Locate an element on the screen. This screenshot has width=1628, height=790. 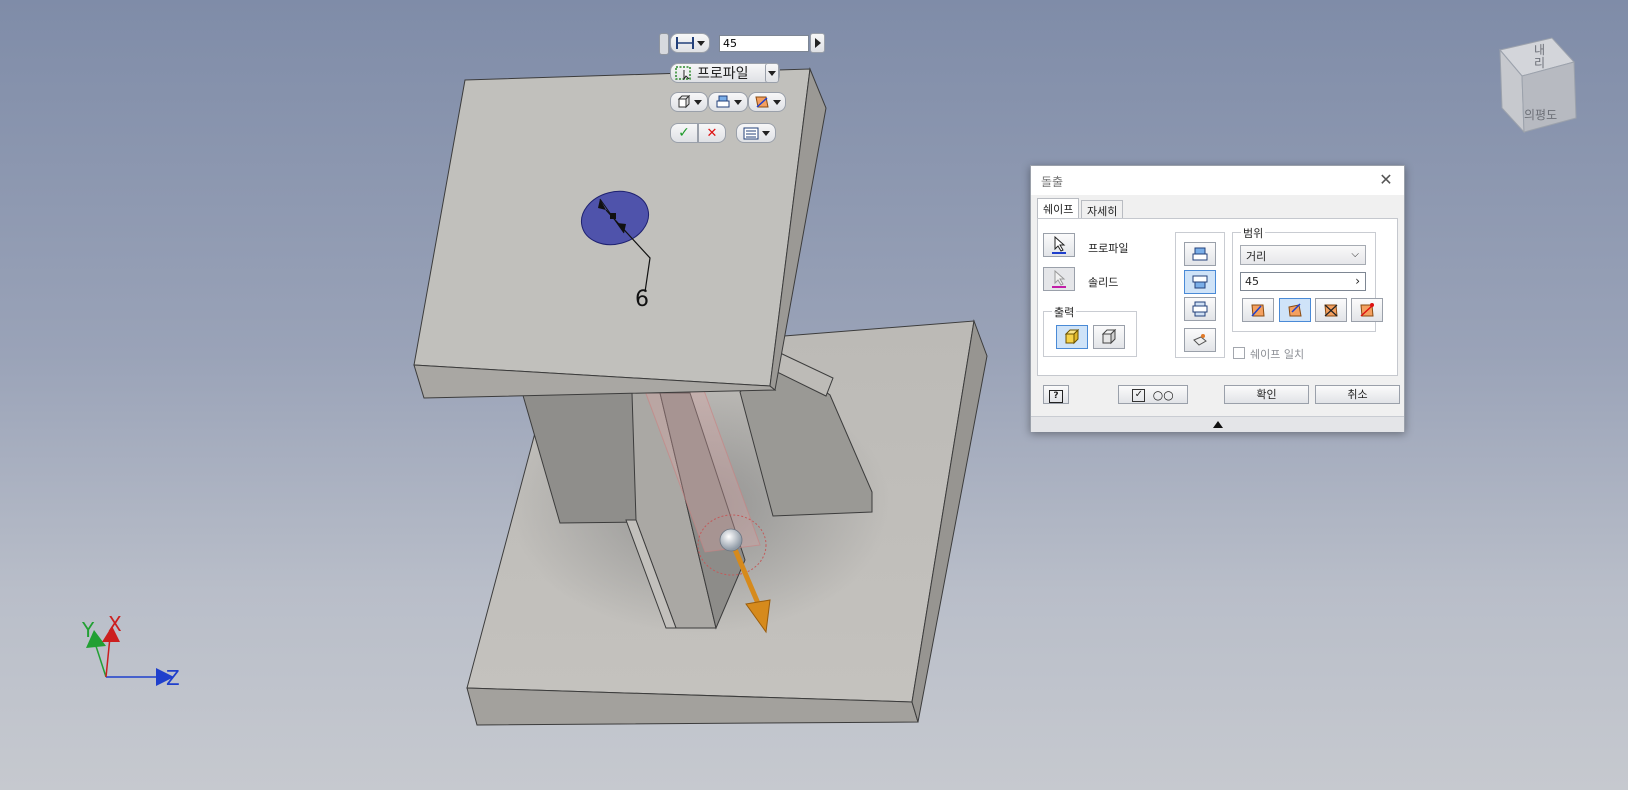
output-group-label: 출력 is located at coordinates (1064, 312).